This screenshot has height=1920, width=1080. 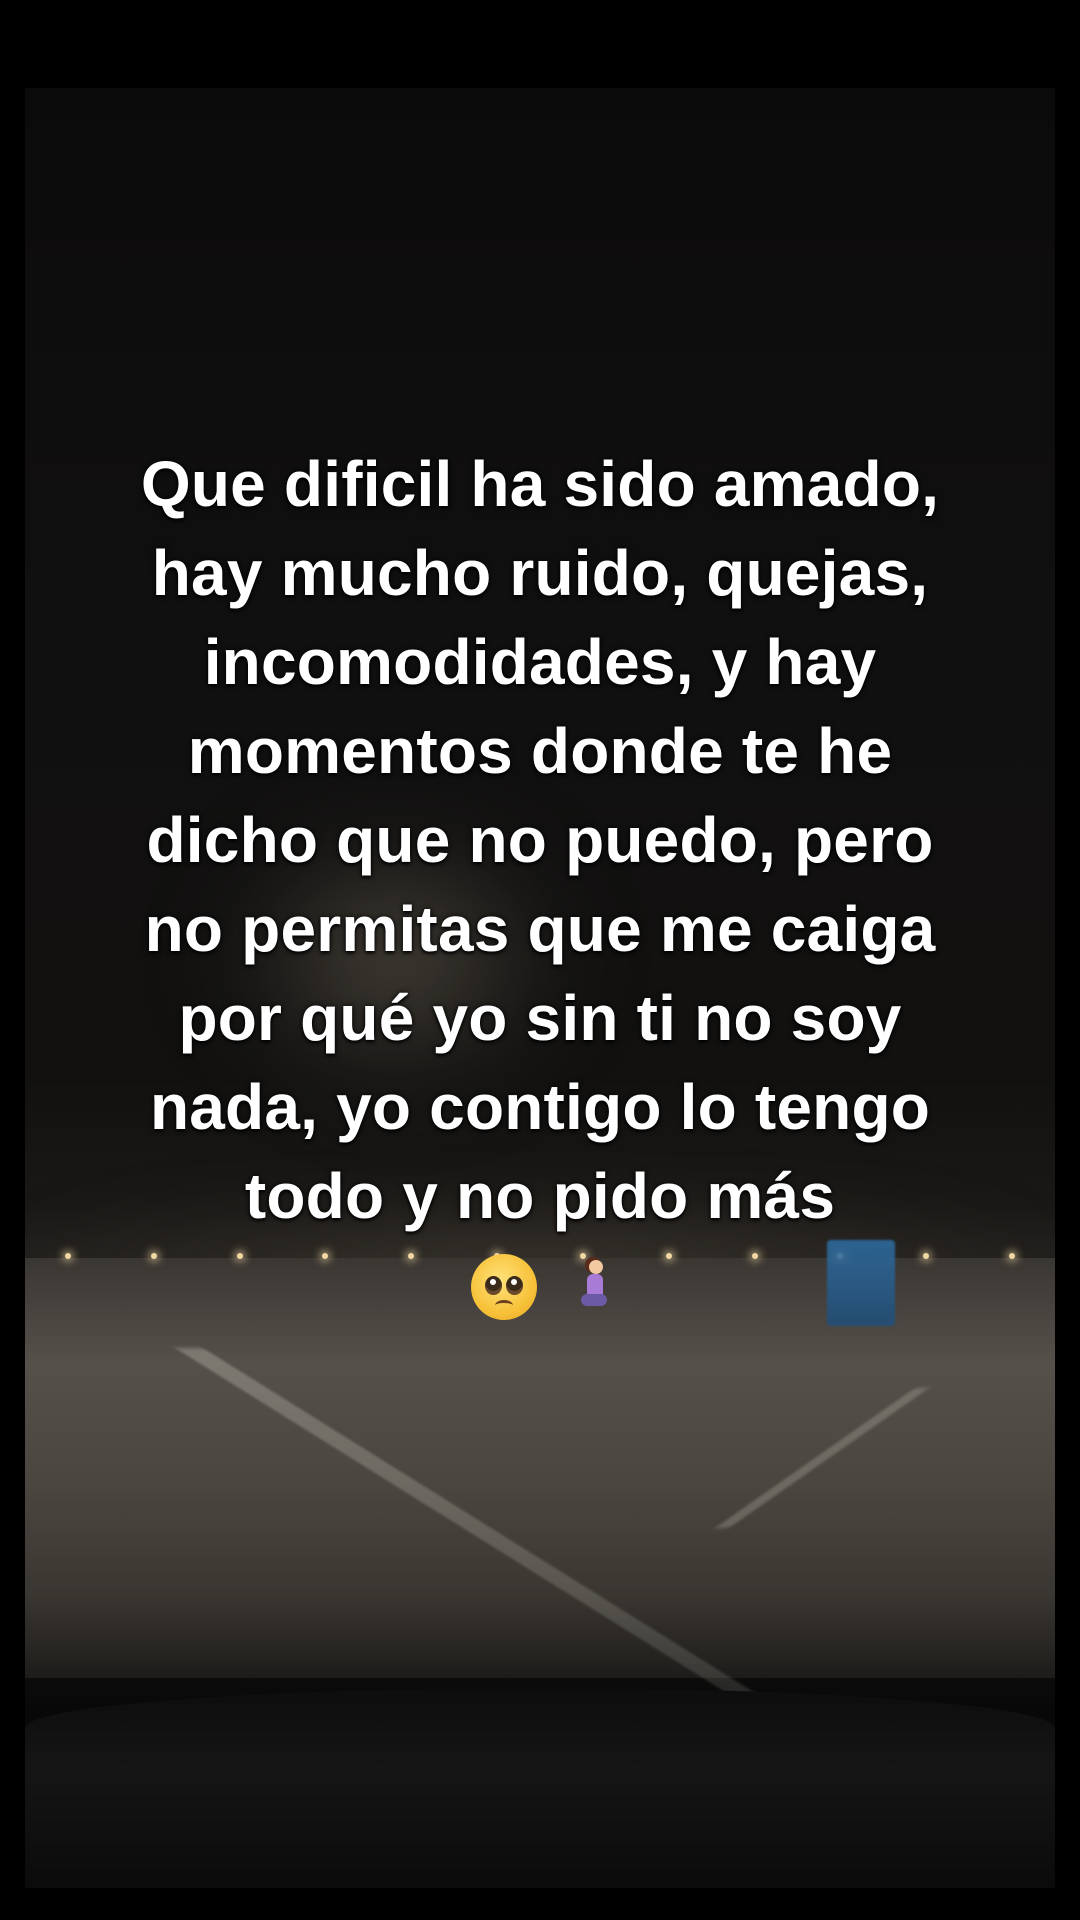 I want to click on person-body, so click(x=595, y=1285).